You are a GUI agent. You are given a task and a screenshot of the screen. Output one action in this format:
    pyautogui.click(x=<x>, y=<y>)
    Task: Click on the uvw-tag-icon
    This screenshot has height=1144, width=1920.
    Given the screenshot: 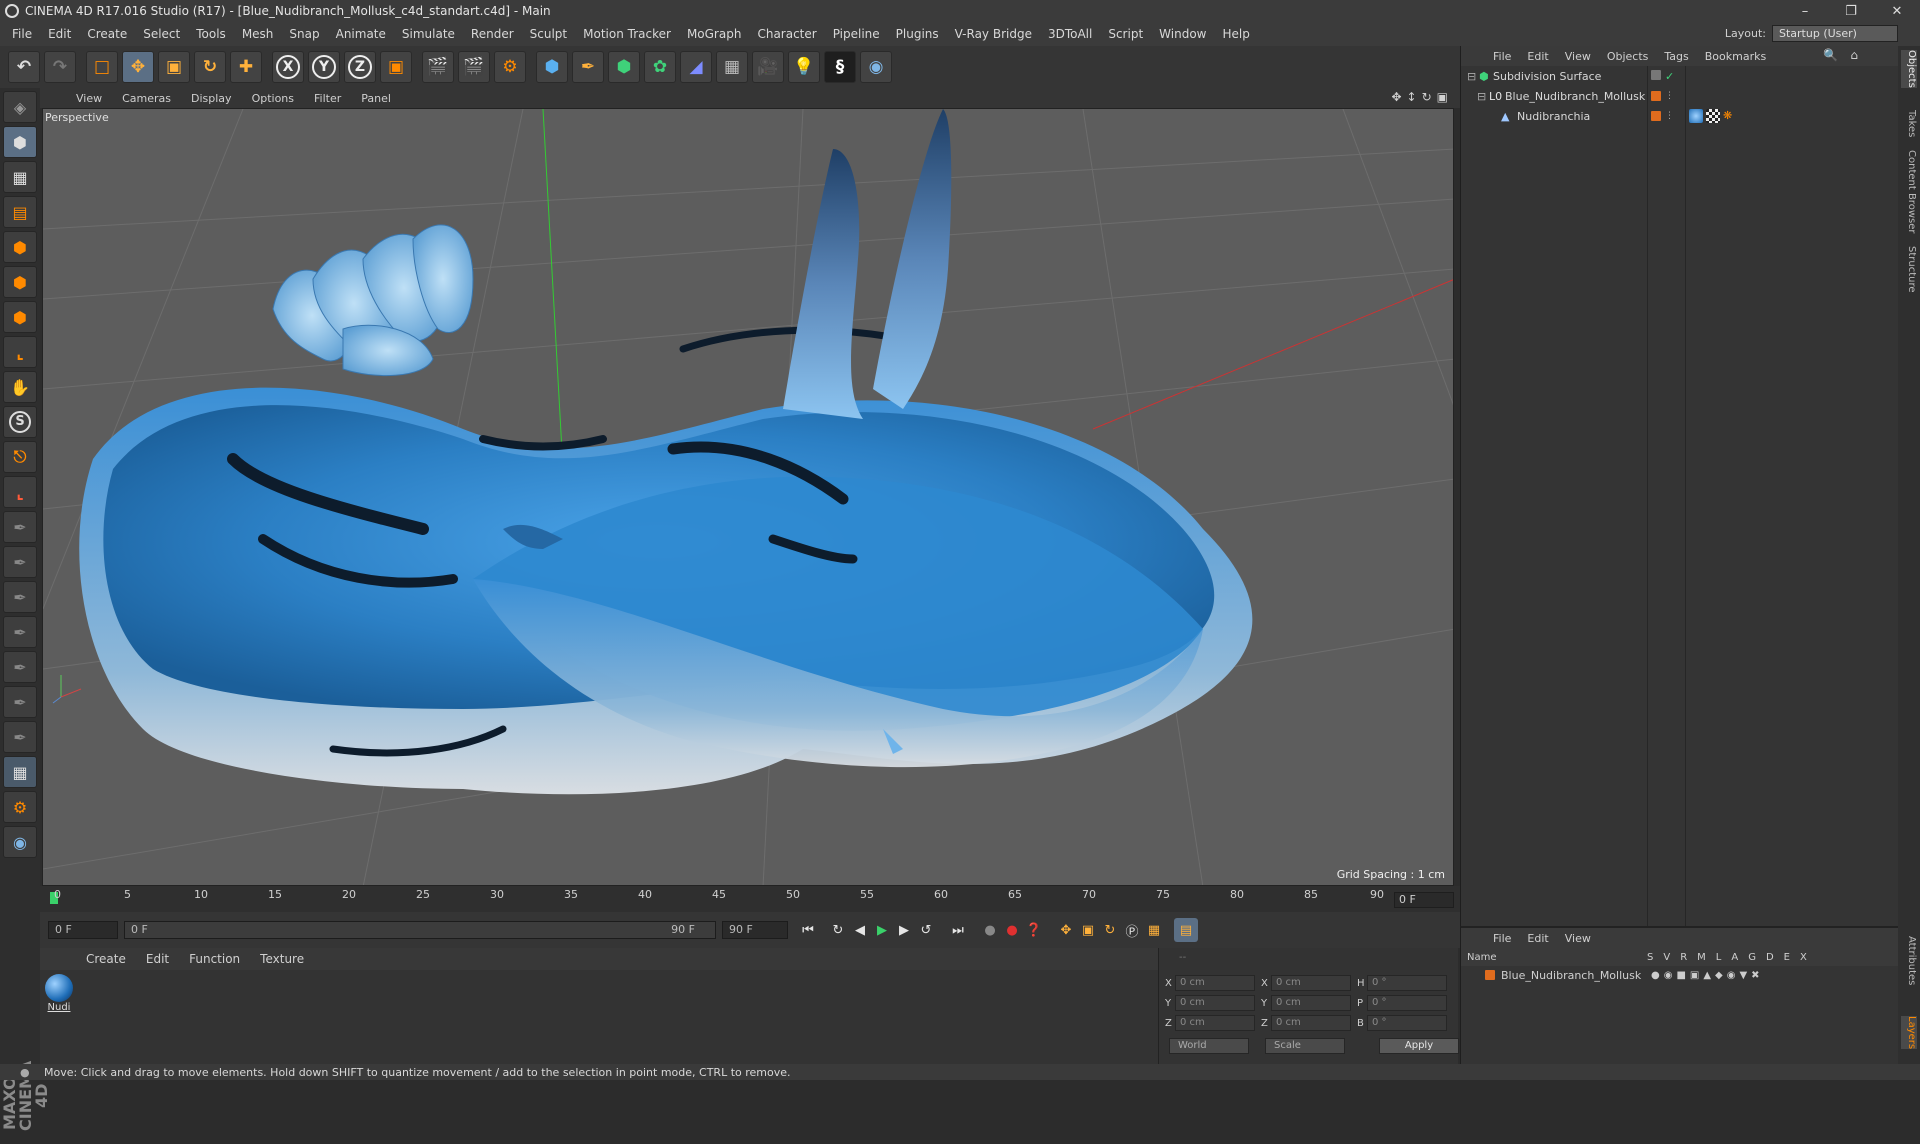 What is the action you would take?
    pyautogui.click(x=1713, y=116)
    